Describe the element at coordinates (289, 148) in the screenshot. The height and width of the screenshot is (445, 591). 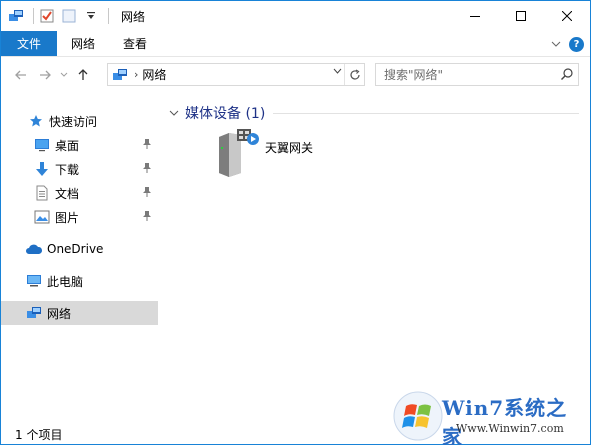
I see `list-item-label: 天翼网关` at that location.